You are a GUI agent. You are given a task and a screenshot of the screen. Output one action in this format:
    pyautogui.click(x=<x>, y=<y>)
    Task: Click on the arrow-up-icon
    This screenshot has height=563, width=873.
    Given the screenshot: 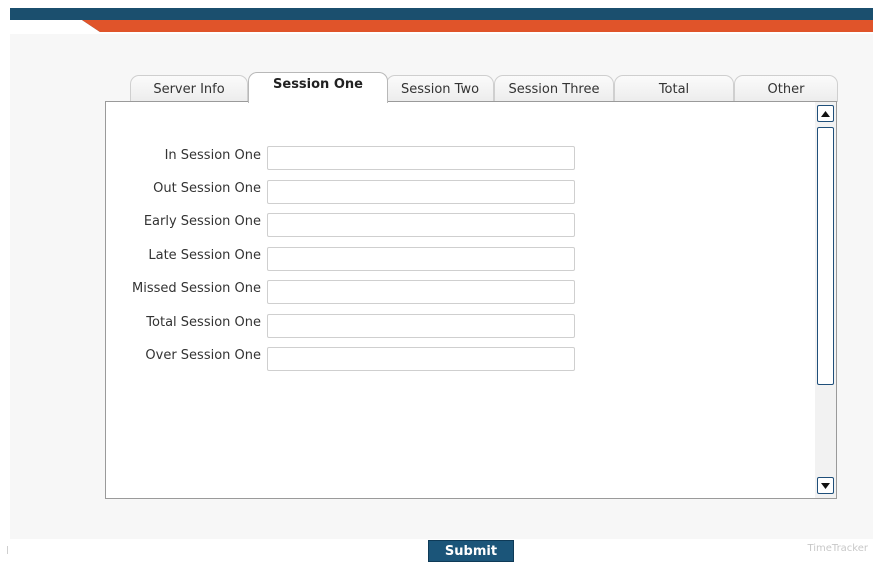 What is the action you would take?
    pyautogui.click(x=825, y=113)
    